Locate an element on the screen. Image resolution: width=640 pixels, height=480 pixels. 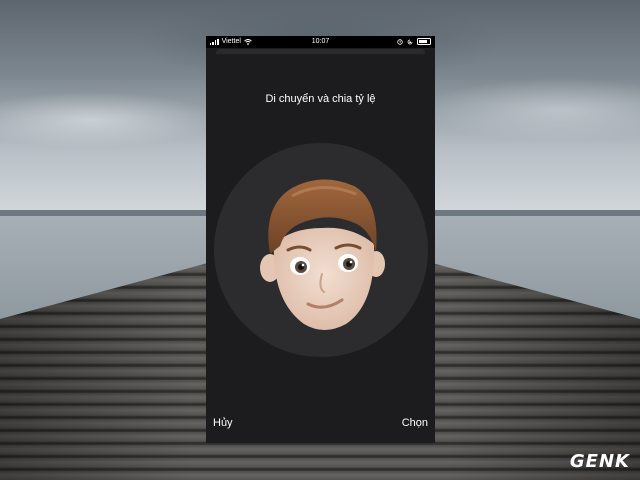
sheet-edge is located at coordinates (320, 51).